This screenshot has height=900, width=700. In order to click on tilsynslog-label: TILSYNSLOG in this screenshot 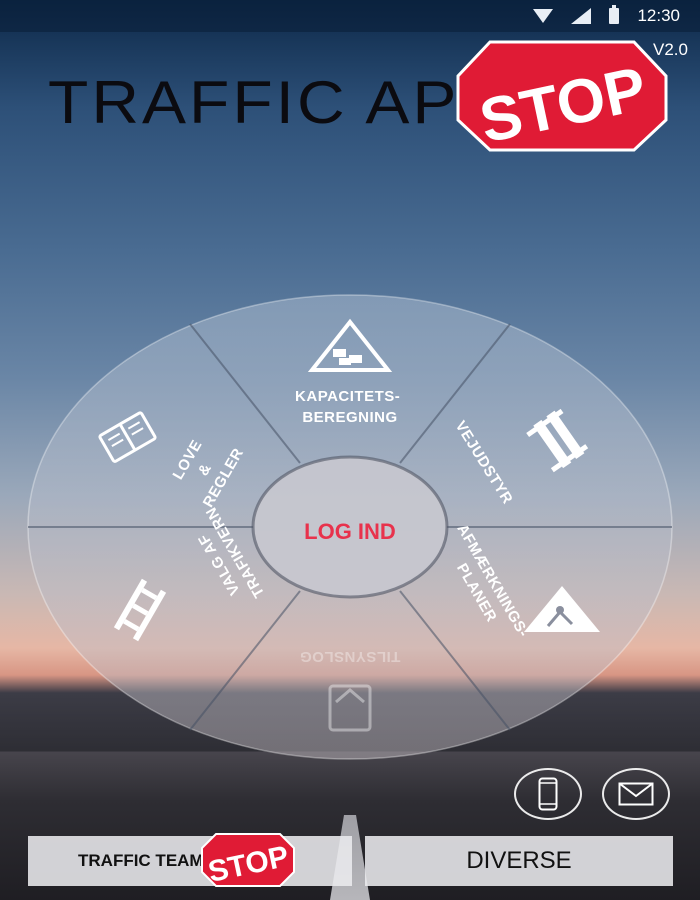, I will do `click(350, 656)`.